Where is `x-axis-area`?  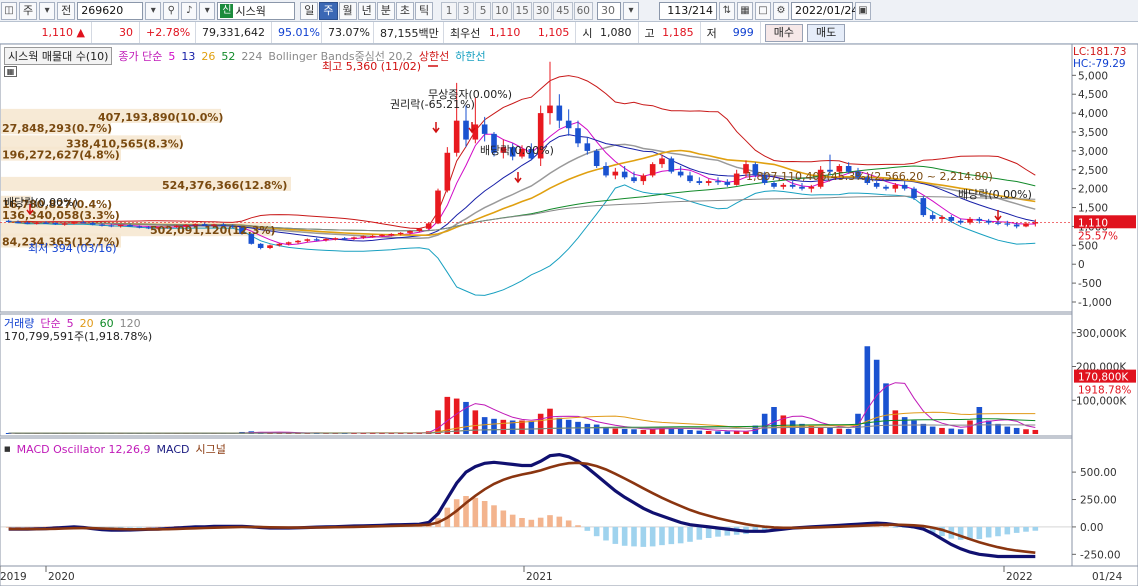
x-axis-area is located at coordinates (569, 575).